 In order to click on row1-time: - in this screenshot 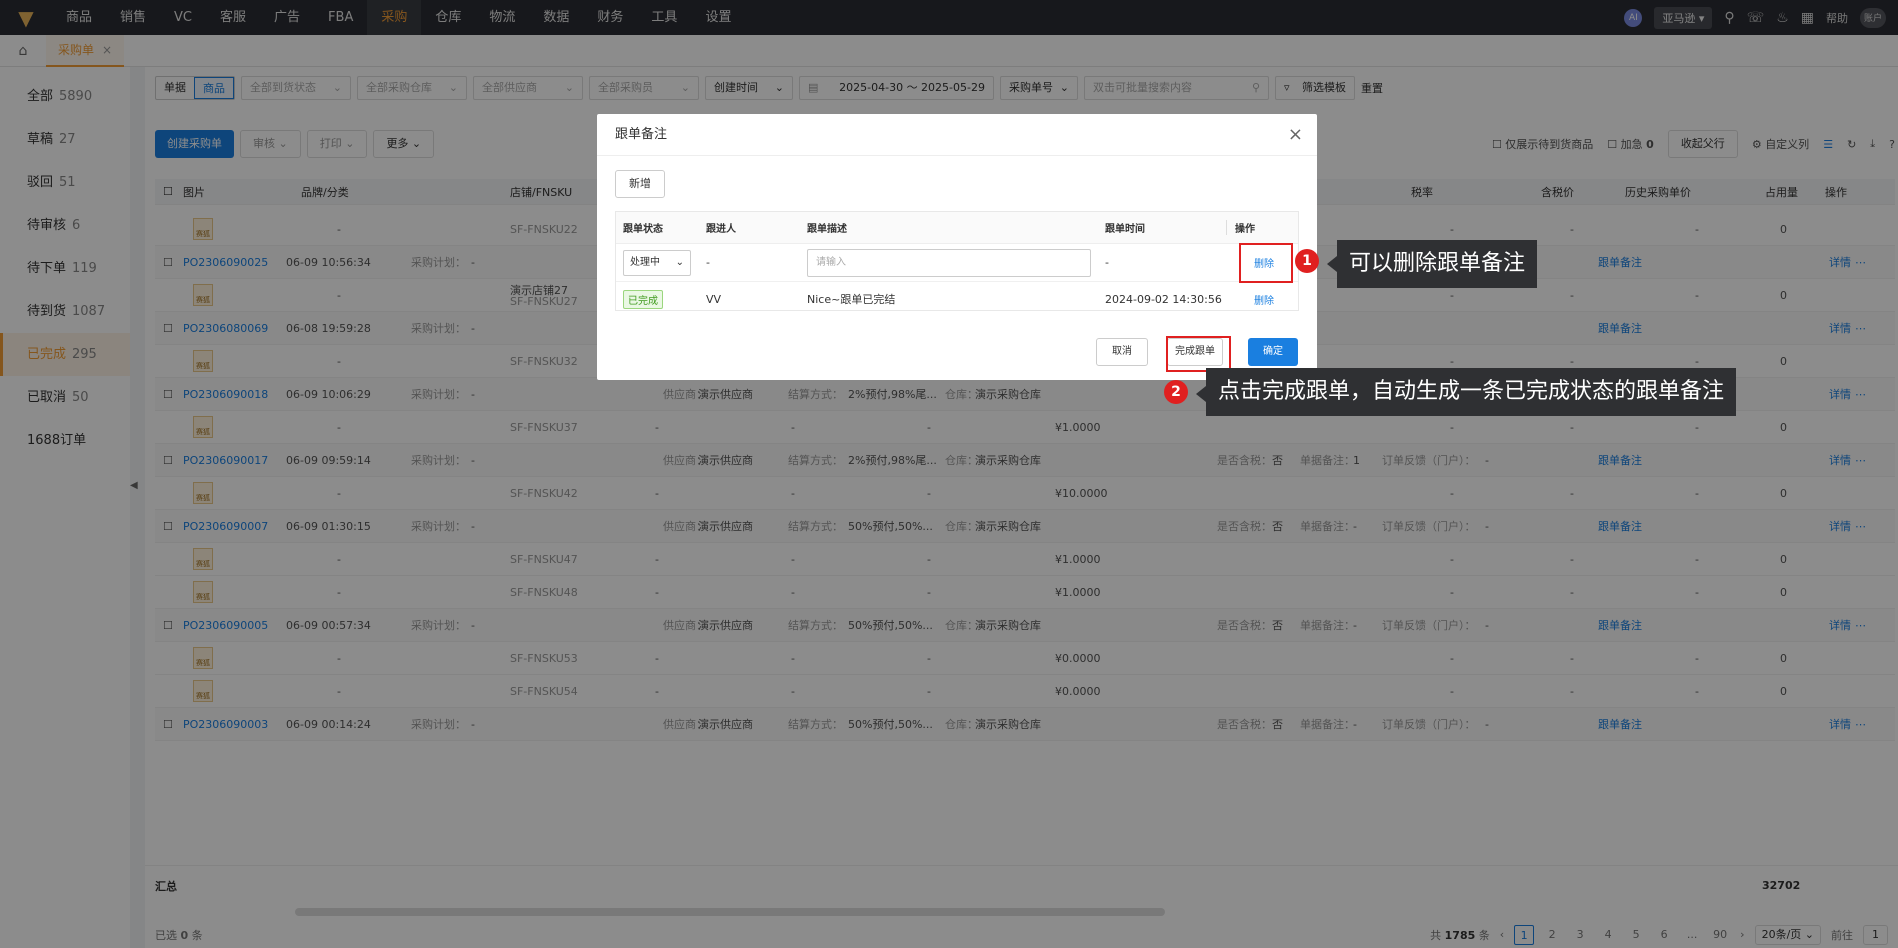, I will do `click(1107, 262)`.